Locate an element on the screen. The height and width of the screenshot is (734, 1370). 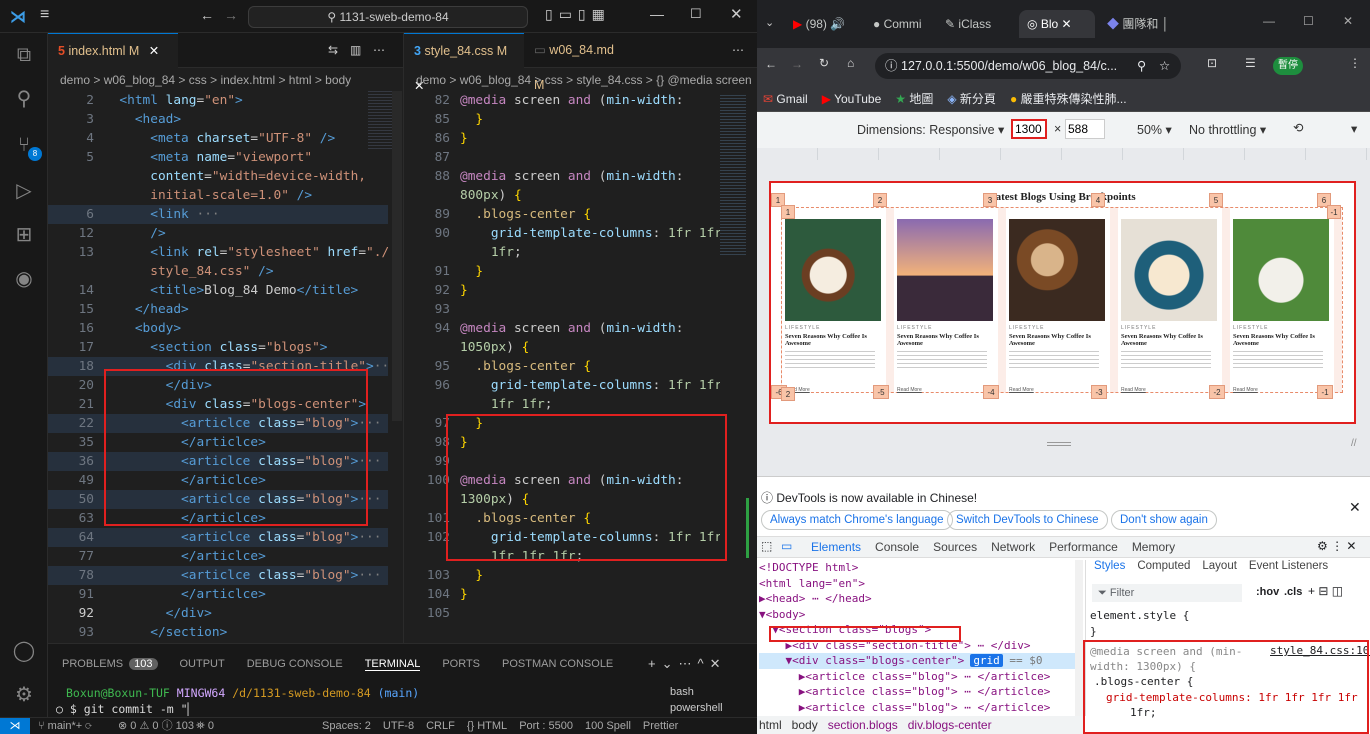
panel-tab-output: OUTPUT is located at coordinates (202, 664).